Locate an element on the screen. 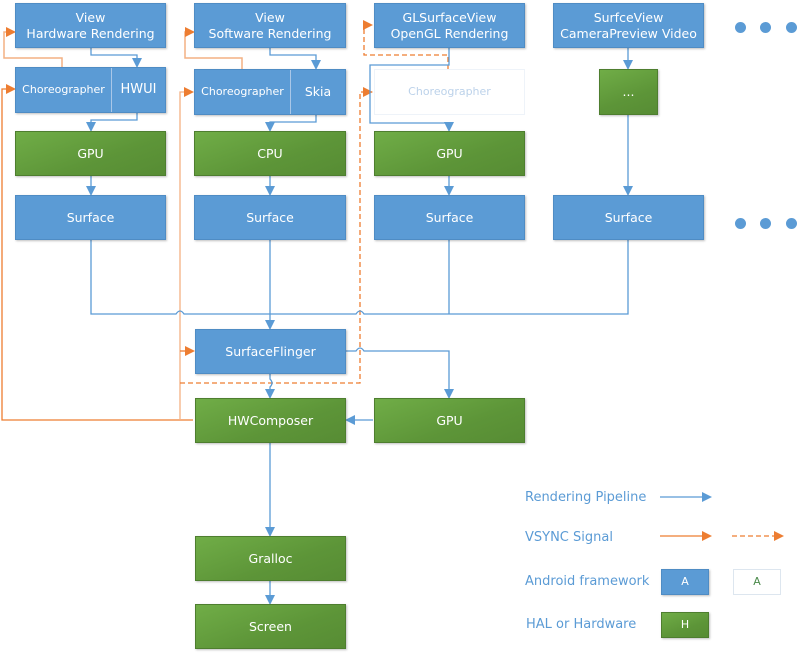 Image resolution: width=804 pixels, height=658 pixels. gralloc-node: Gralloc is located at coordinates (270, 558).